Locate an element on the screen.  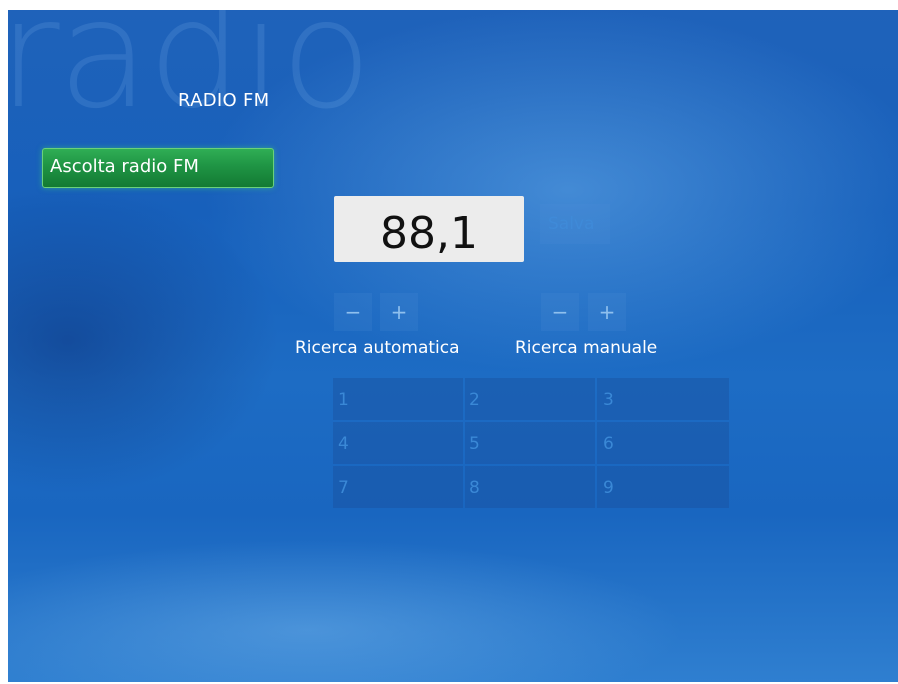
keypad-key-5: 5 is located at coordinates (530, 443).